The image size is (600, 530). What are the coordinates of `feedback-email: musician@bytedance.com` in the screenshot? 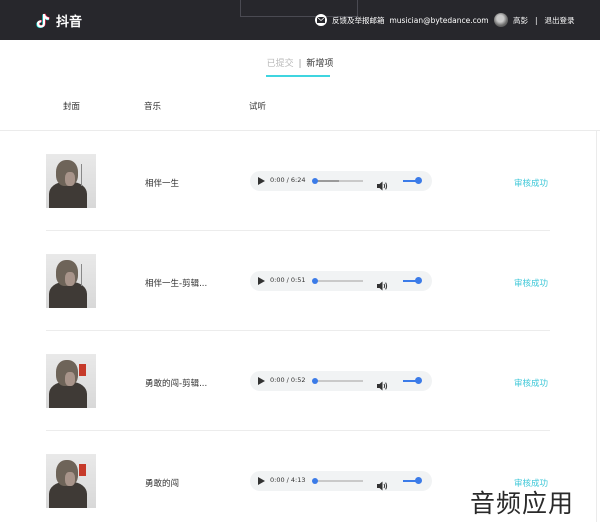 It's located at (439, 20).